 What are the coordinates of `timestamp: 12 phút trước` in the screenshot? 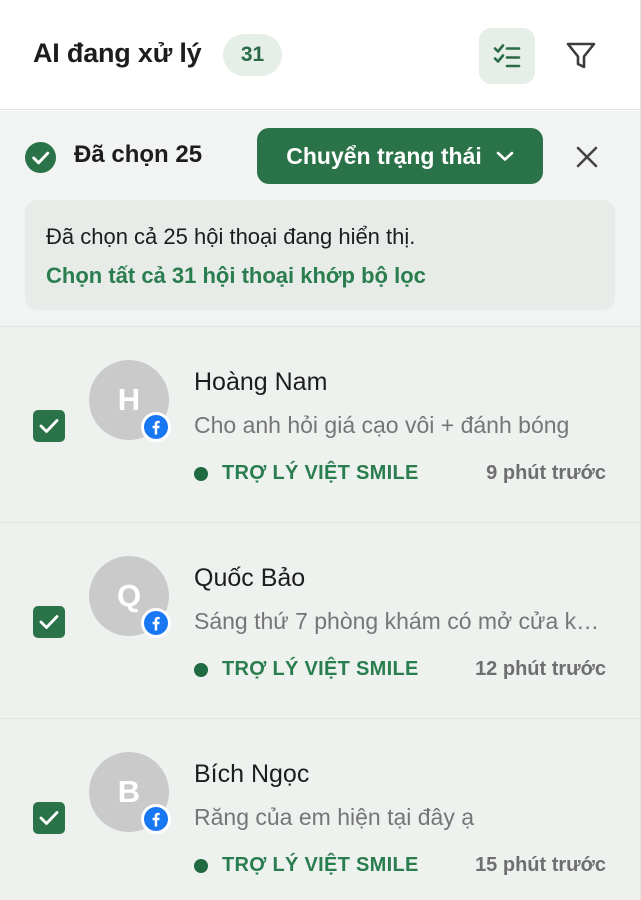 It's located at (540, 669).